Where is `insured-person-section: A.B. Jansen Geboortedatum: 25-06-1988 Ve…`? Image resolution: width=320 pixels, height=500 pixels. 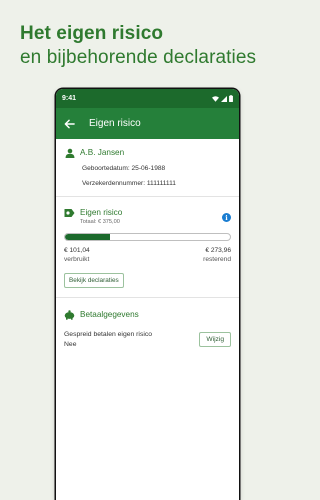
insured-person-section: A.B. Jansen Geboortedatum: 25-06-1988 Ve… is located at coordinates (147, 168).